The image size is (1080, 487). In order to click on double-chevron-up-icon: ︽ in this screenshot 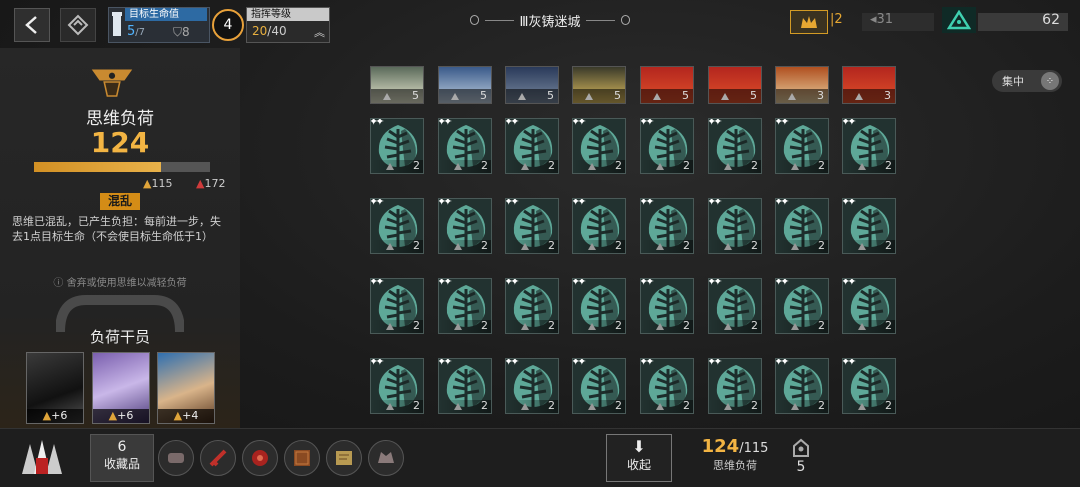, I will do `click(319, 32)`.